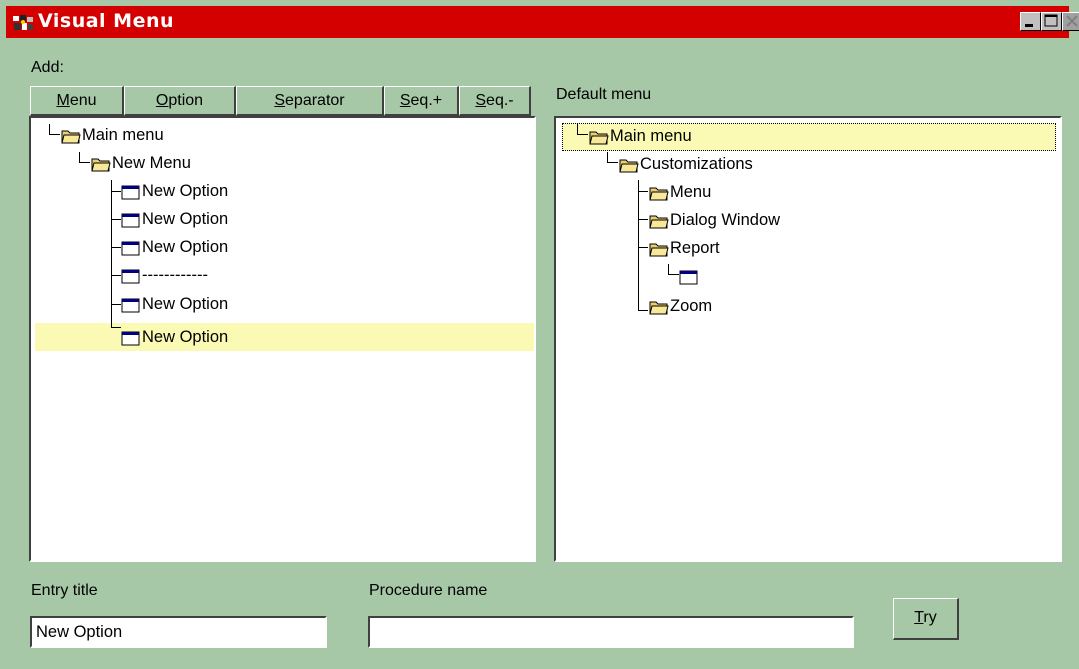  What do you see at coordinates (175, 275) in the screenshot?
I see `tree-node-label: ------------` at bounding box center [175, 275].